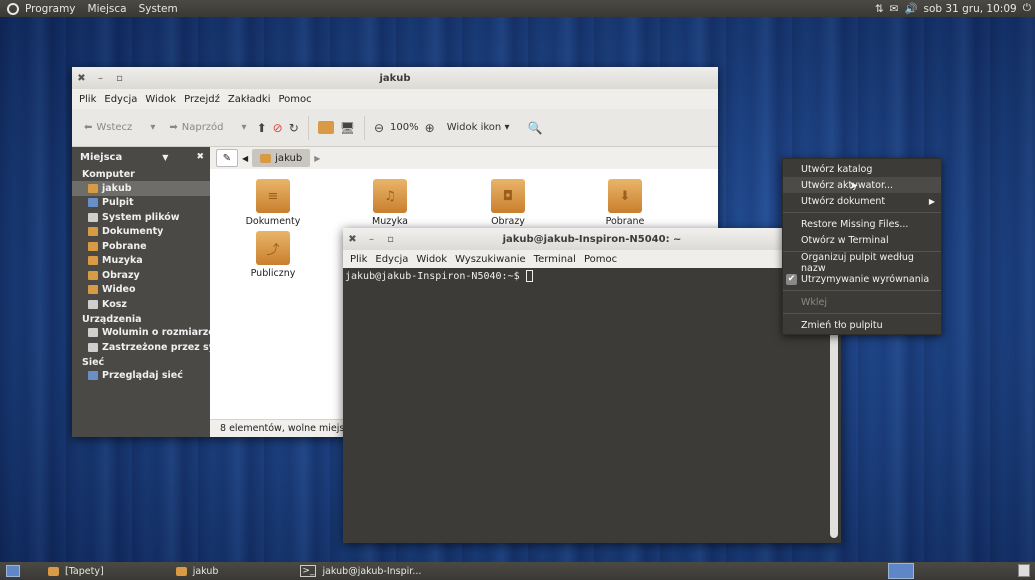  I want to click on clock: sob 31 gru, 10:09, so click(970, 9).